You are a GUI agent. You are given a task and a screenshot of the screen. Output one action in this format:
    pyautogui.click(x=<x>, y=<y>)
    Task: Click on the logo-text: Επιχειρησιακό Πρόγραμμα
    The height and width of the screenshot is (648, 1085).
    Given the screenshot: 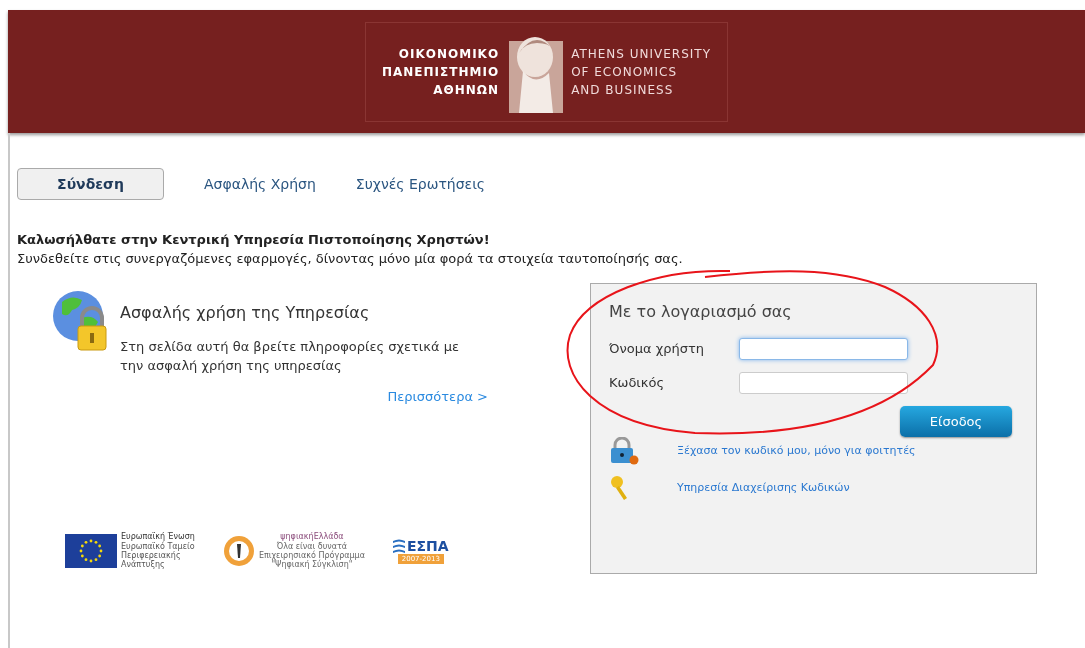 What is the action you would take?
    pyautogui.click(x=311, y=555)
    